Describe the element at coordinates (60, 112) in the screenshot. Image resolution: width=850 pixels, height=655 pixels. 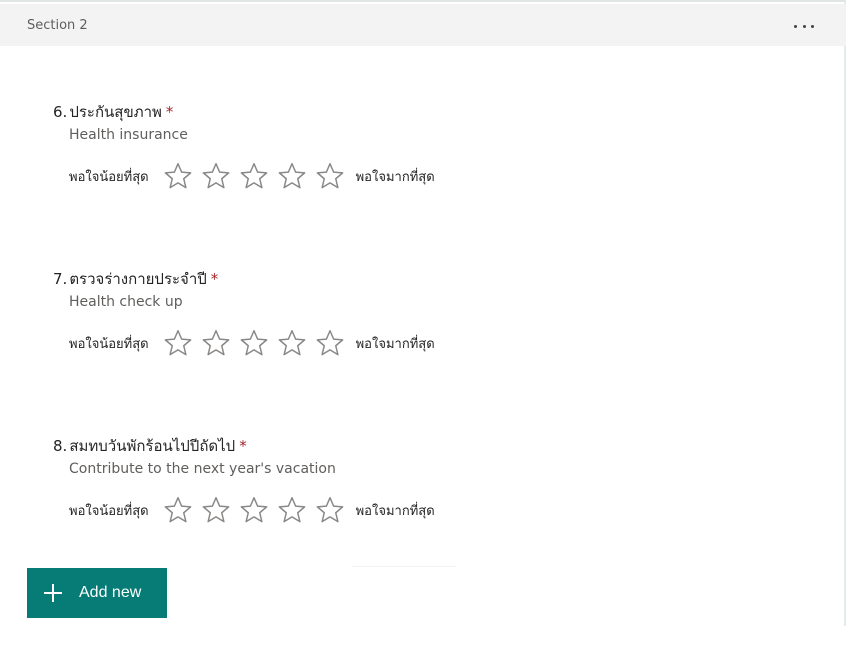
I see `question-number: 6.` at that location.